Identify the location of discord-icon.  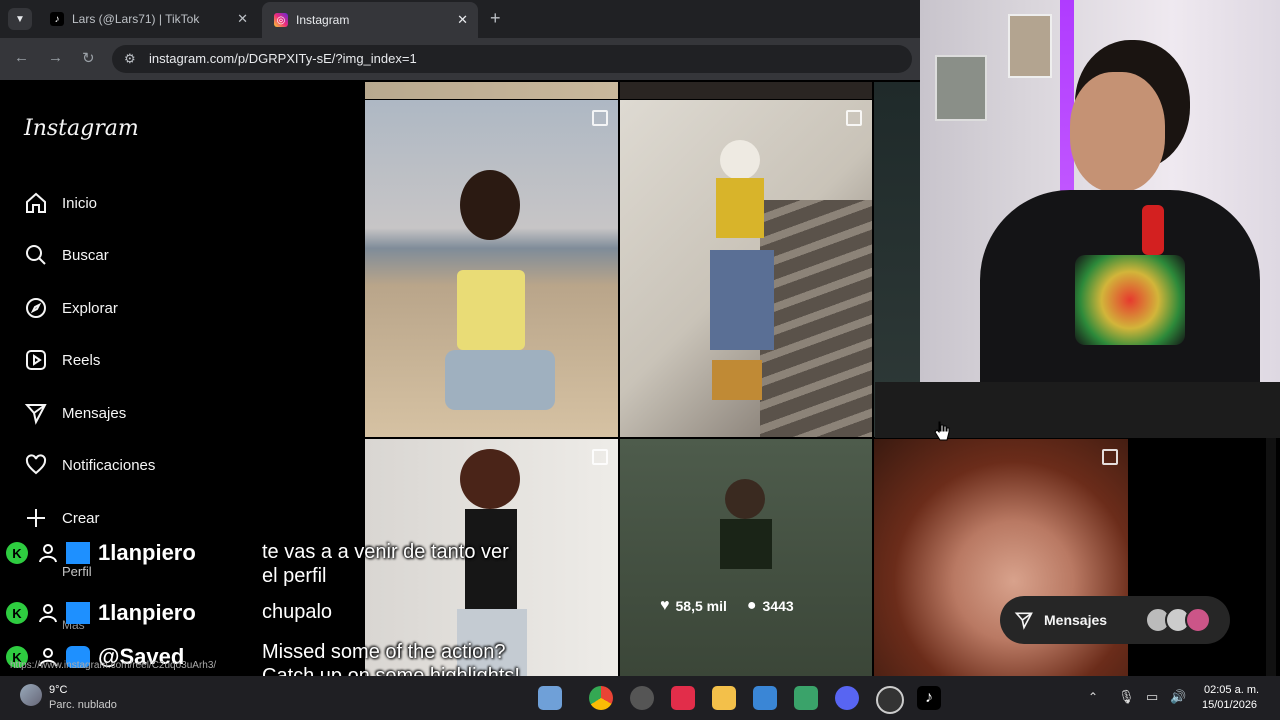
(847, 698).